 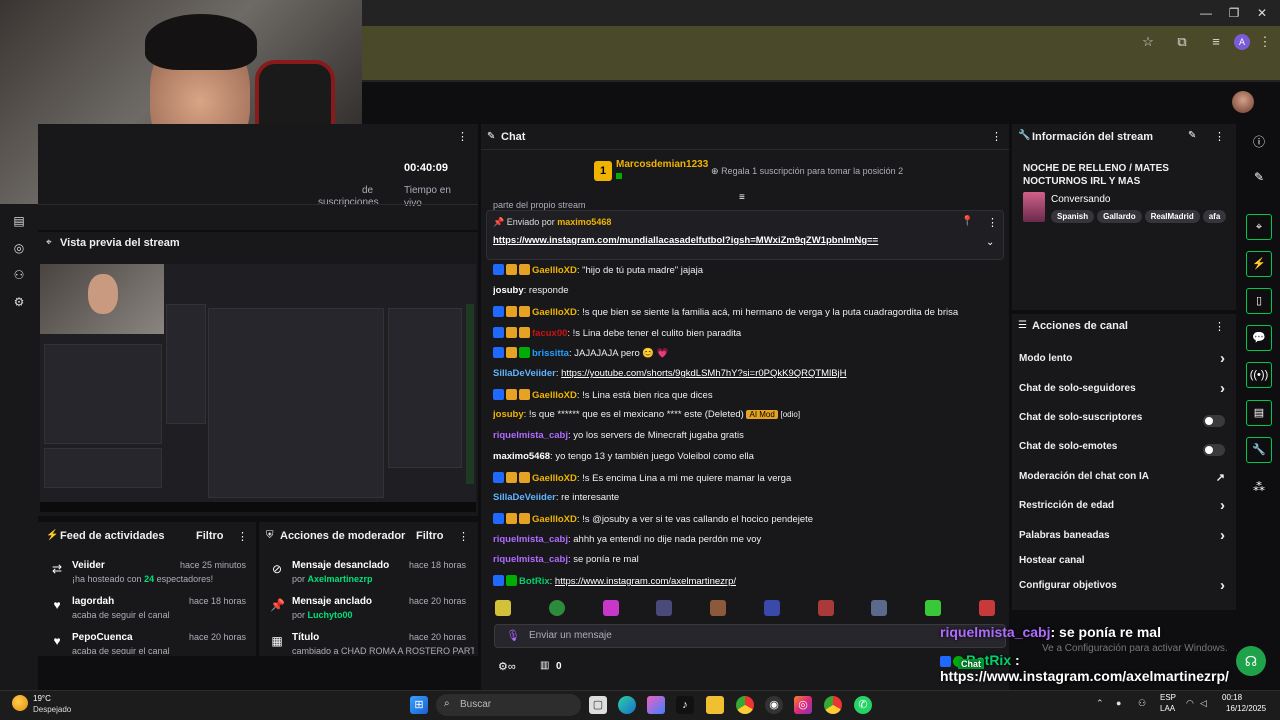 I want to click on support-chat-button: ☊, so click(x=1251, y=661).